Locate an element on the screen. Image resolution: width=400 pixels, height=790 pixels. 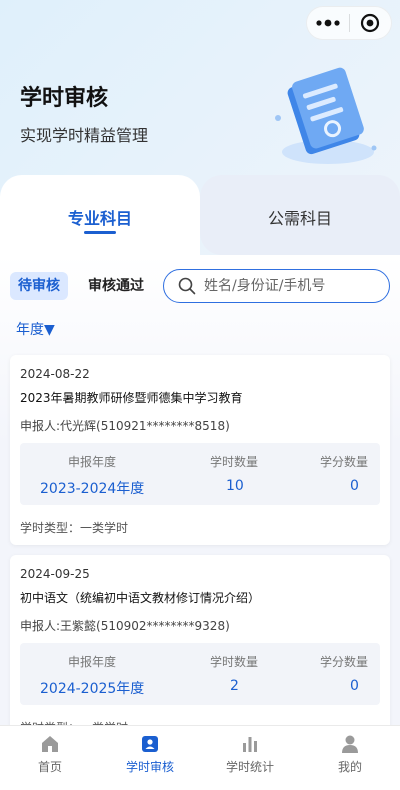
record-applicant: 申报人:代光辉(510921********8518) is located at coordinates (125, 426).